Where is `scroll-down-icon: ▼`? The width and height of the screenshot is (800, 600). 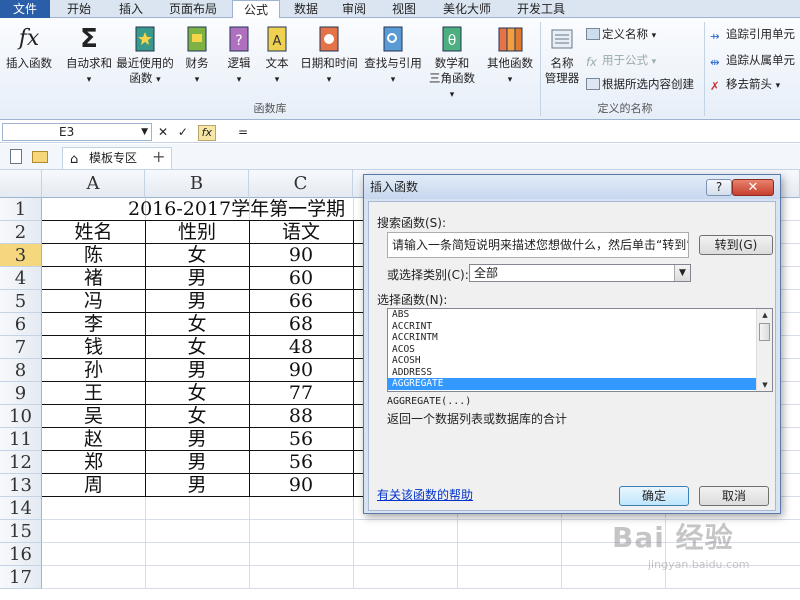
scroll-down-icon: ▼ is located at coordinates (764, 385).